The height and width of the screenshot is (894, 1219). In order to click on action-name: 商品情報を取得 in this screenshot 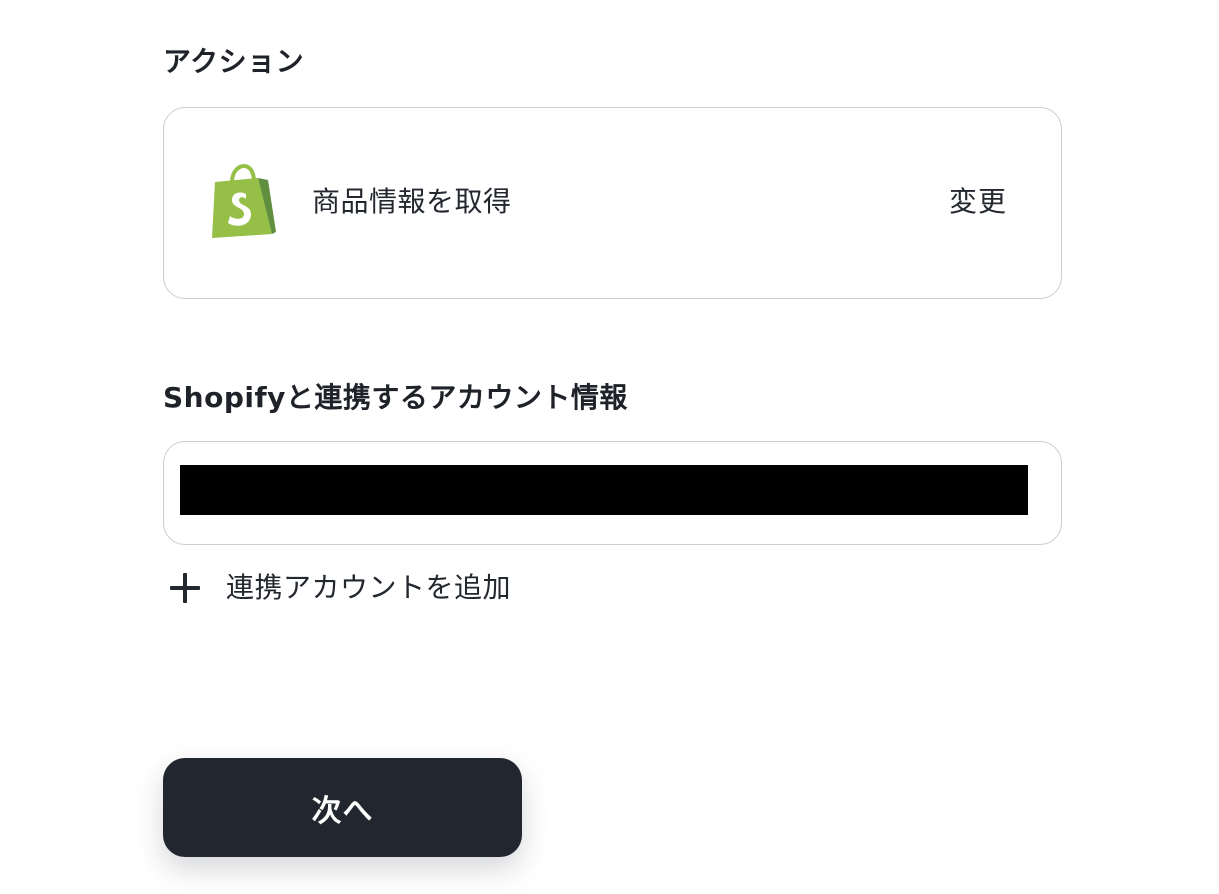, I will do `click(412, 201)`.